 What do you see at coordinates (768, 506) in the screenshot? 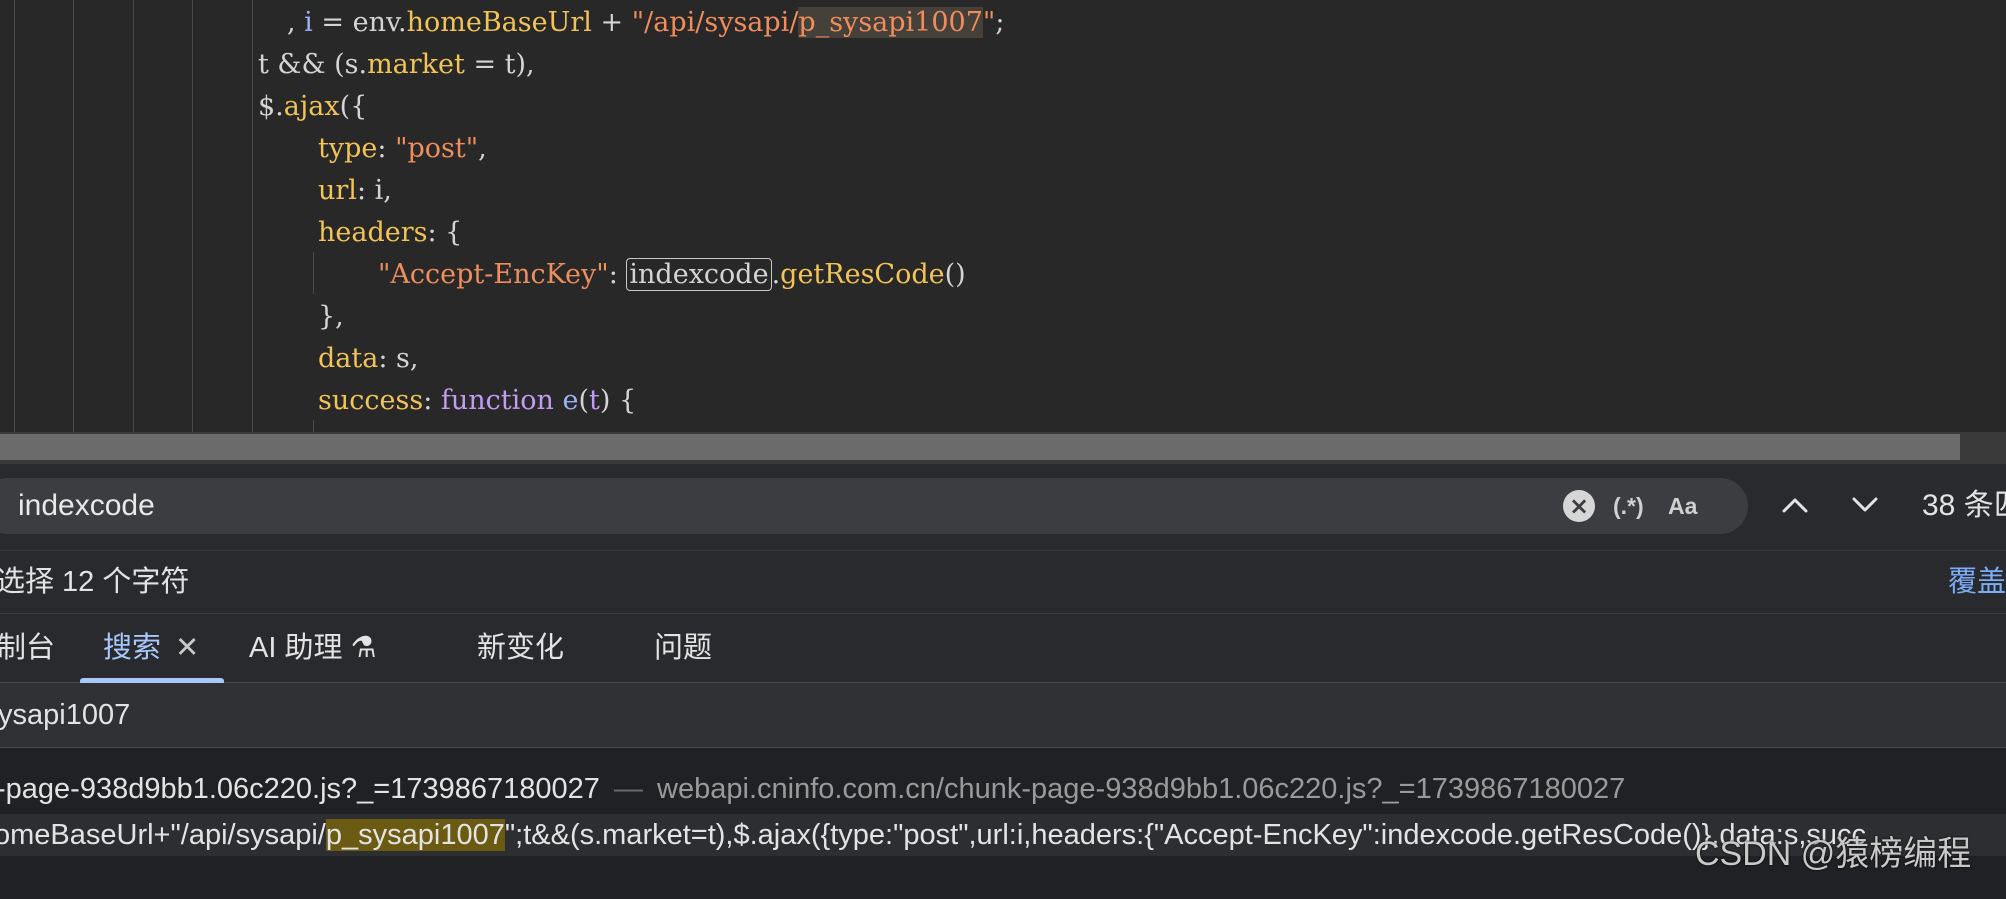
I see `find-input` at bounding box center [768, 506].